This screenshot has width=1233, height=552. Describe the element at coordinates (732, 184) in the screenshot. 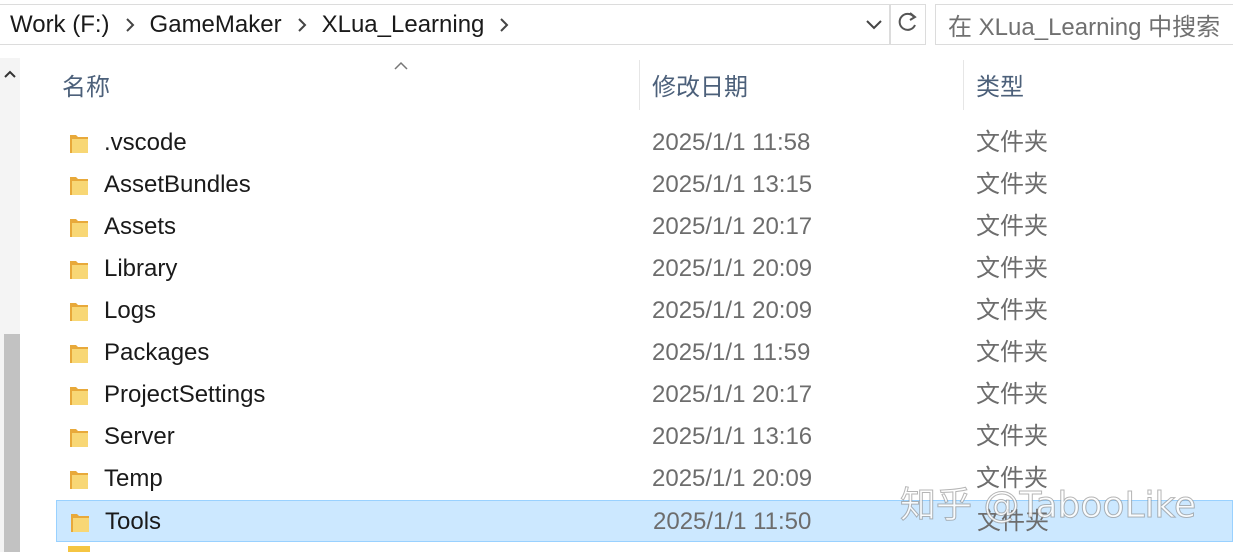

I see `file-date: 2025/1/1 13:15` at that location.